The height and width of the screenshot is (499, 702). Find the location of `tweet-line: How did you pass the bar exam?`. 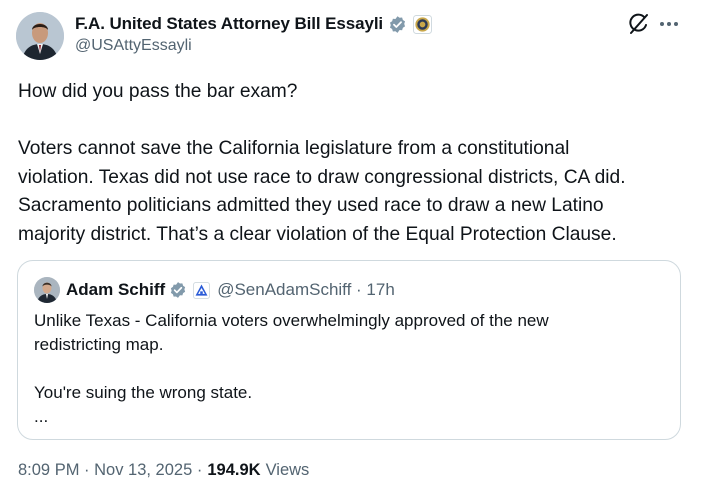

tweet-line: How did you pass the bar exam? is located at coordinates (158, 91).